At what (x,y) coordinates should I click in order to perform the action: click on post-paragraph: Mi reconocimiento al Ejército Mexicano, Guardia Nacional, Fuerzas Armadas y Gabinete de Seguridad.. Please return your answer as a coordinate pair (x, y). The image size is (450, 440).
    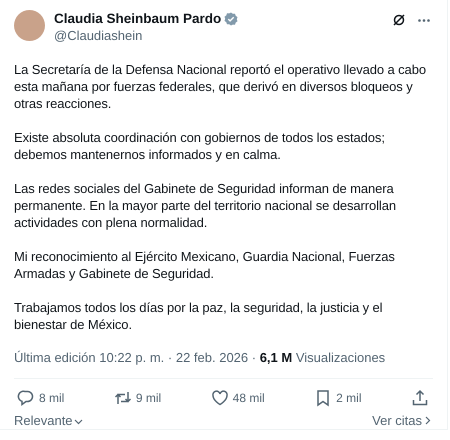
    Looking at the image, I should click on (205, 265).